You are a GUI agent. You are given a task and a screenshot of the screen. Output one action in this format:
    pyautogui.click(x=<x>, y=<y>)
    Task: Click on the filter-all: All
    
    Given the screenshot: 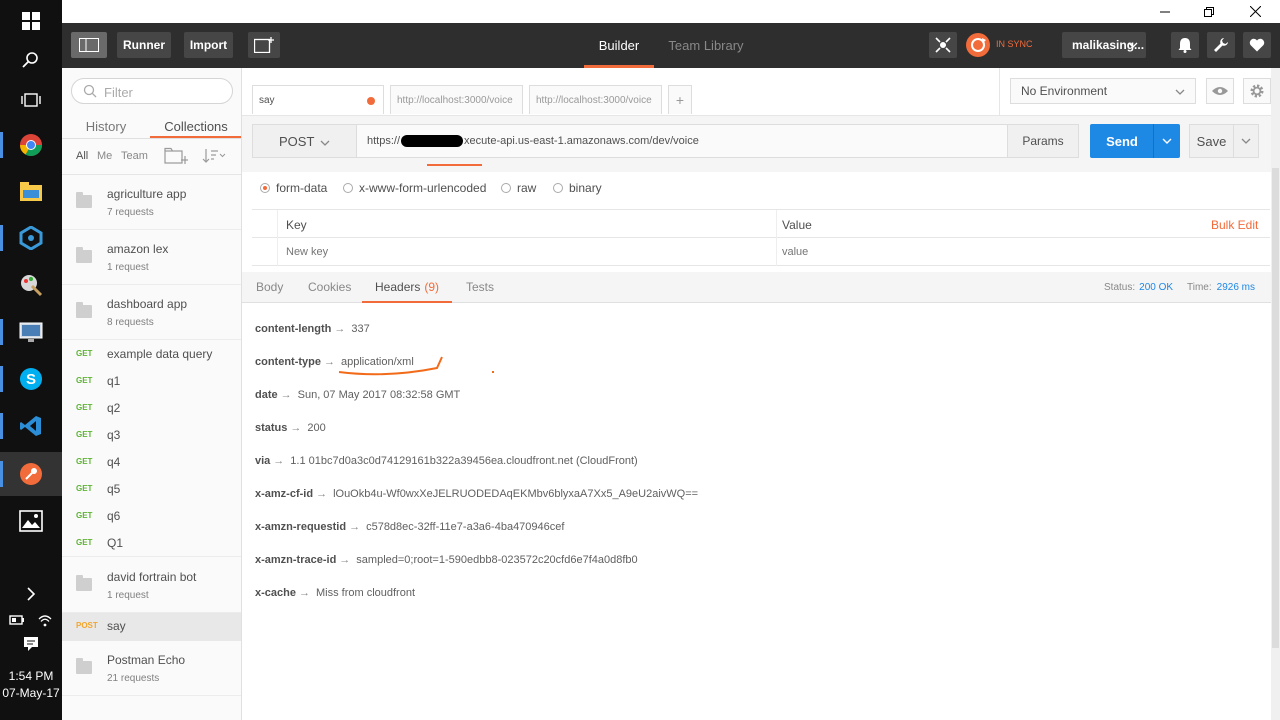 What is the action you would take?
    pyautogui.click(x=82, y=156)
    